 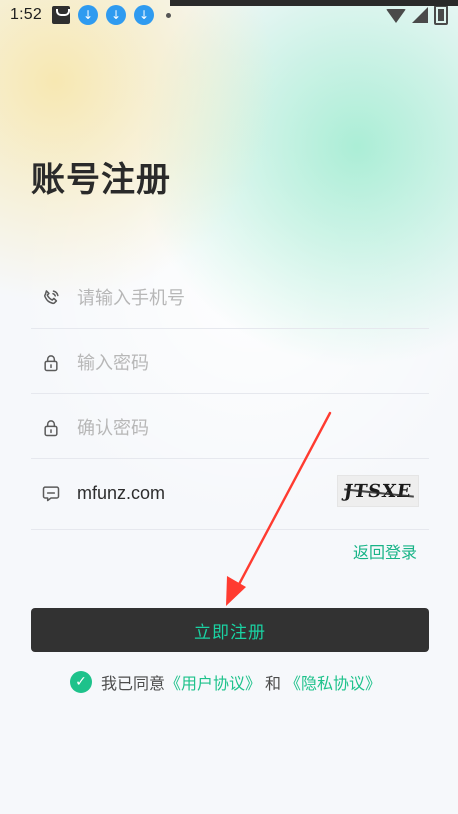 I want to click on phone-field, so click(x=230, y=296).